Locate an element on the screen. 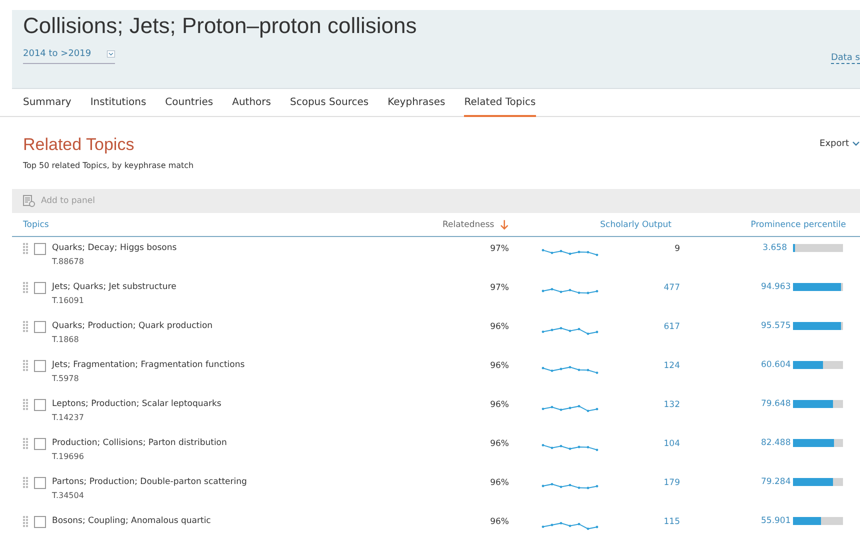 This screenshot has width=860, height=537. column-header: Topics is located at coordinates (221, 225).